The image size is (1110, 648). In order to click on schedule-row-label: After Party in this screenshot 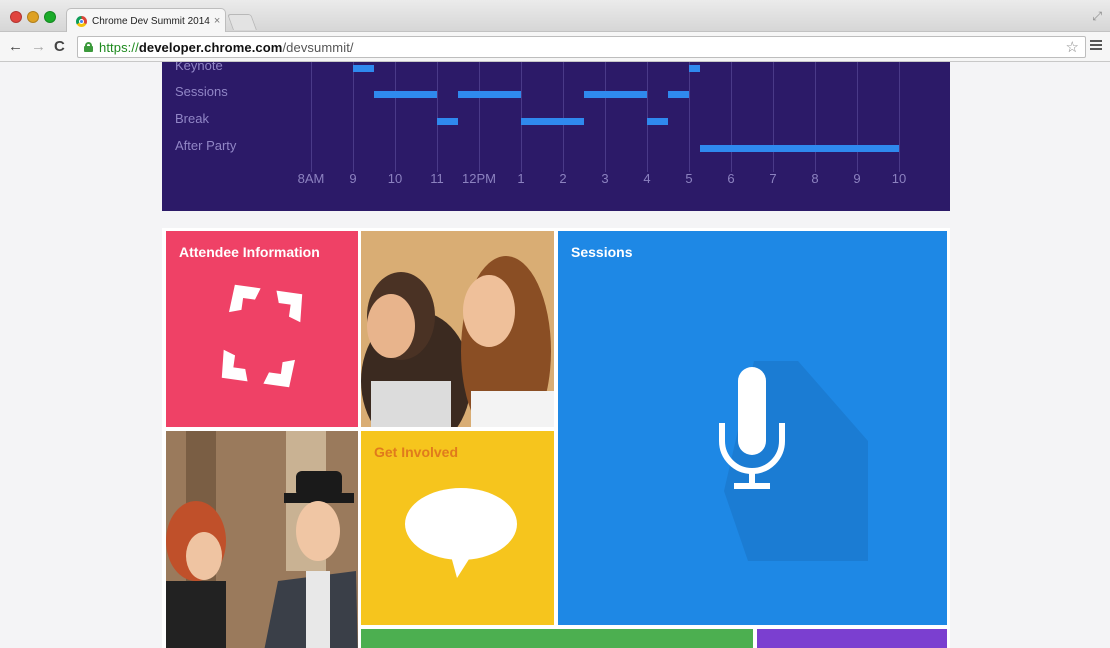, I will do `click(206, 145)`.